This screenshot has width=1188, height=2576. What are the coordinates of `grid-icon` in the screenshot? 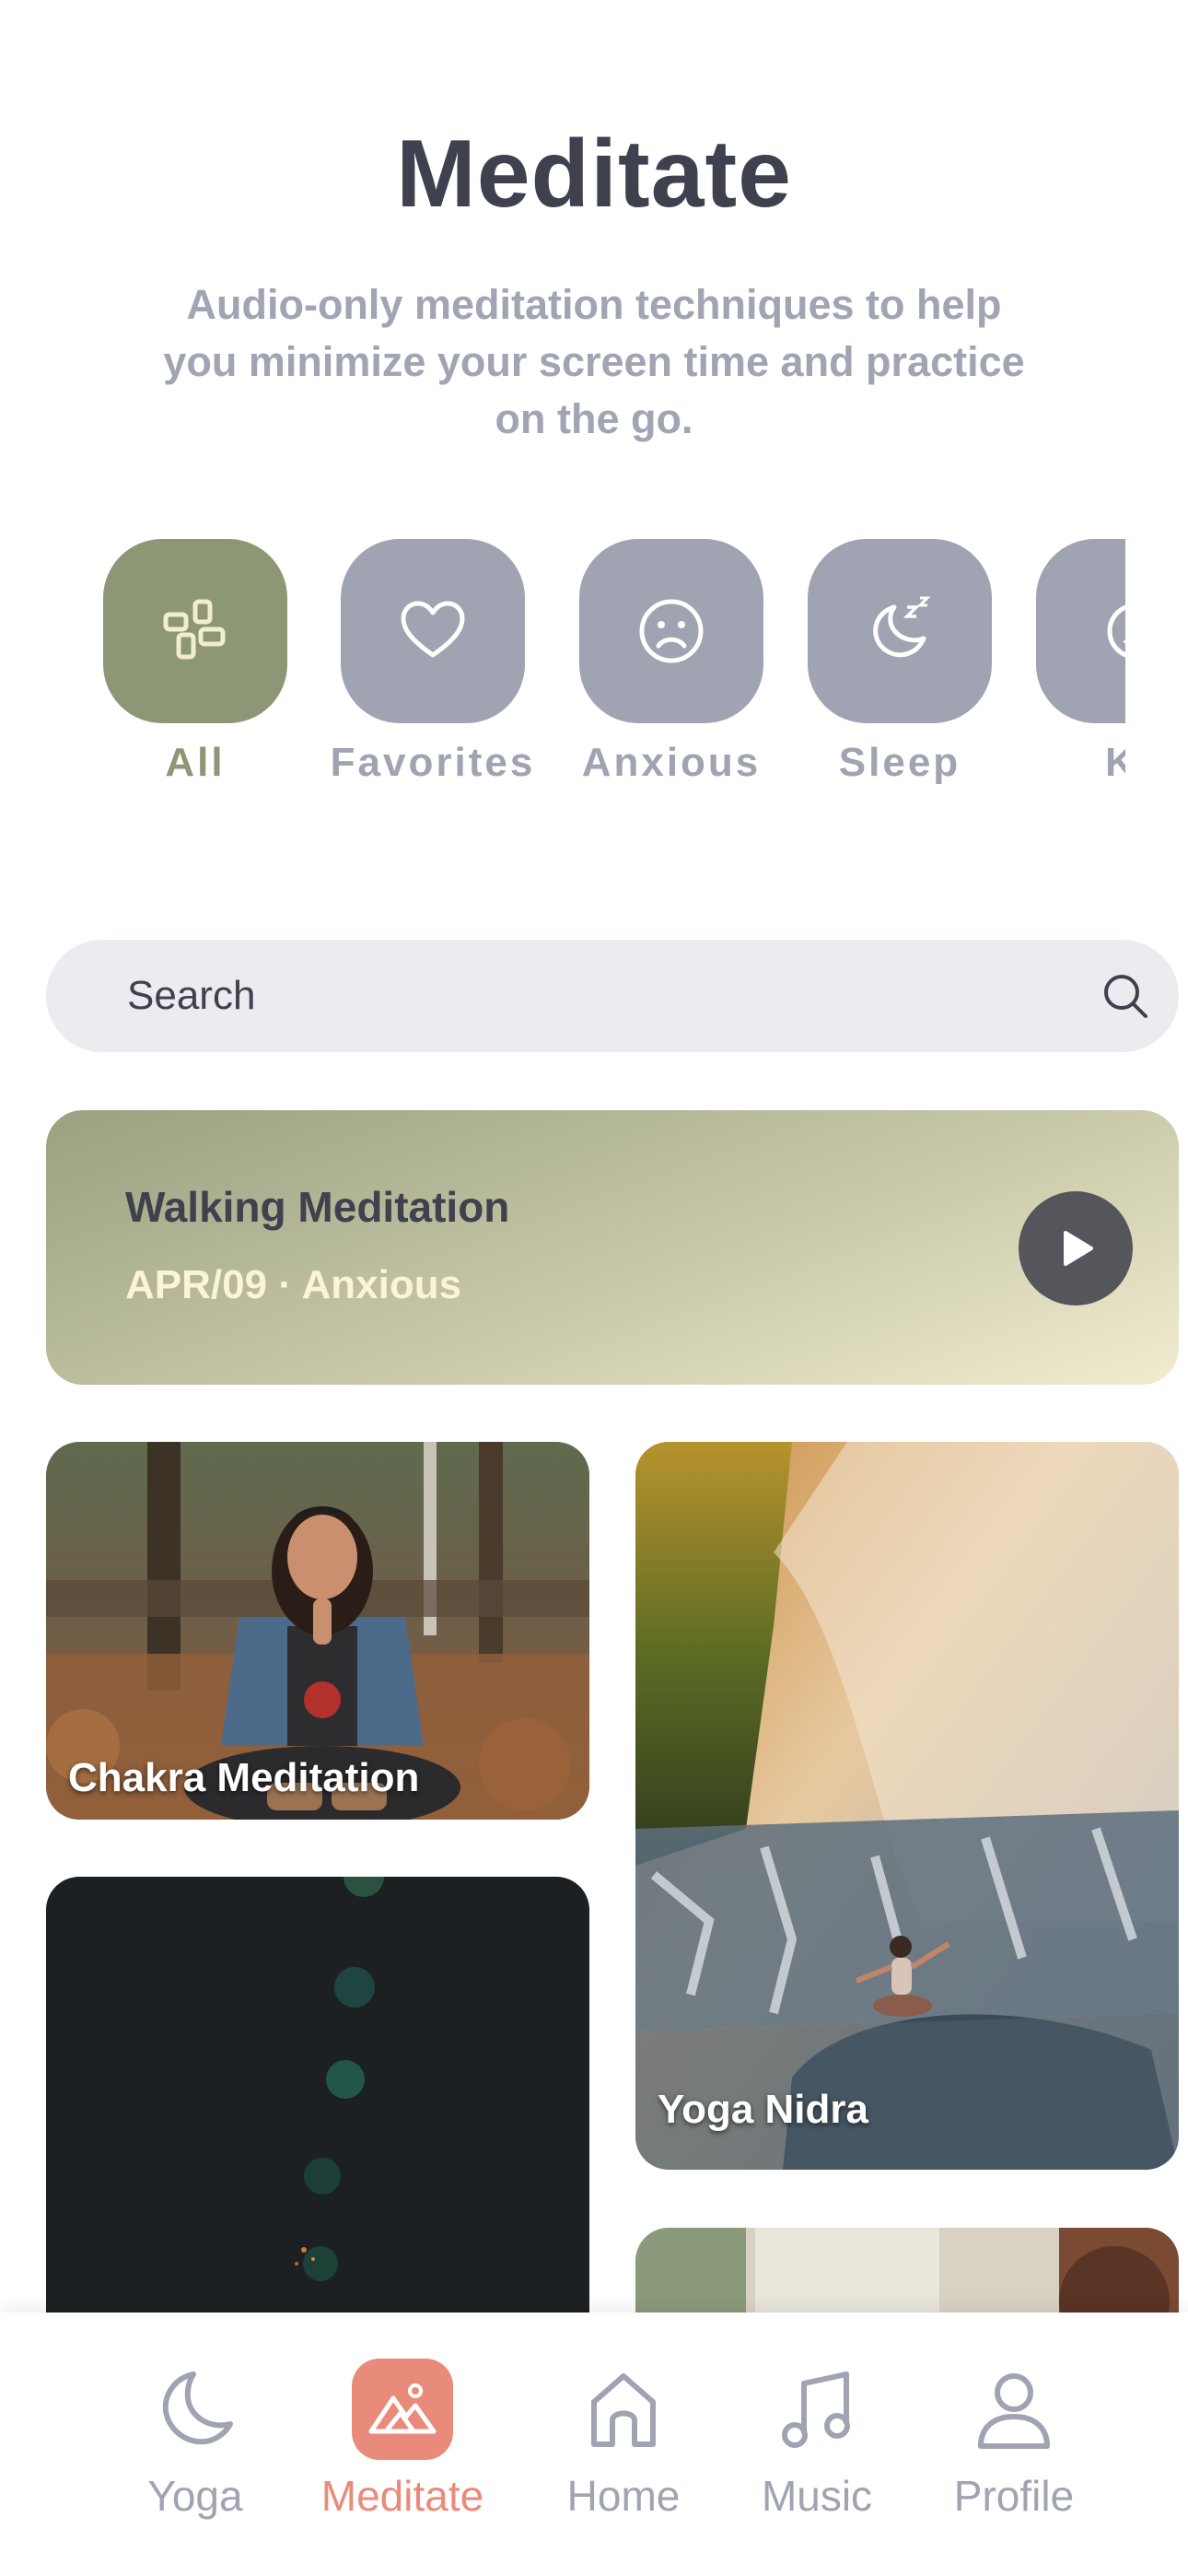 It's located at (194, 629).